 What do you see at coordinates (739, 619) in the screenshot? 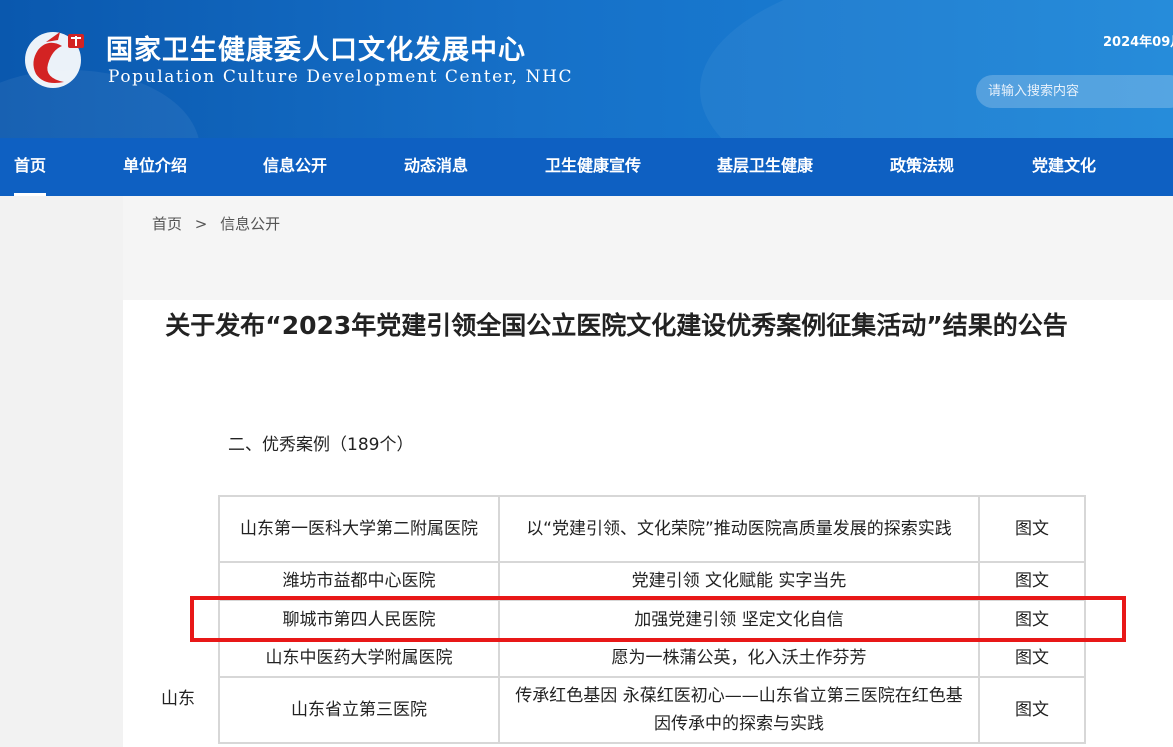
I see `case-title-cell: 加强党建引领 坚定文化自信` at bounding box center [739, 619].